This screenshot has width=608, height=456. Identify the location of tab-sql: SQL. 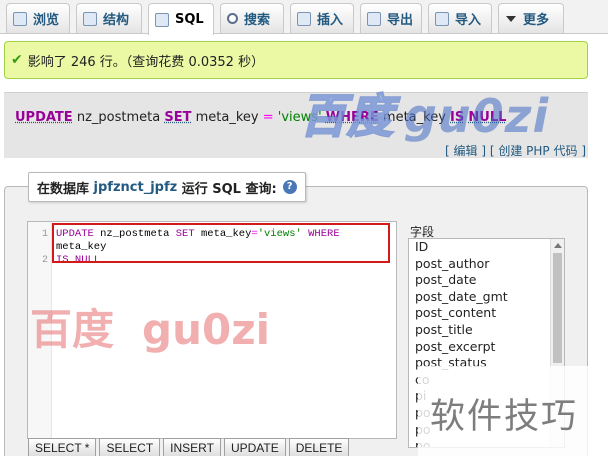
(181, 19).